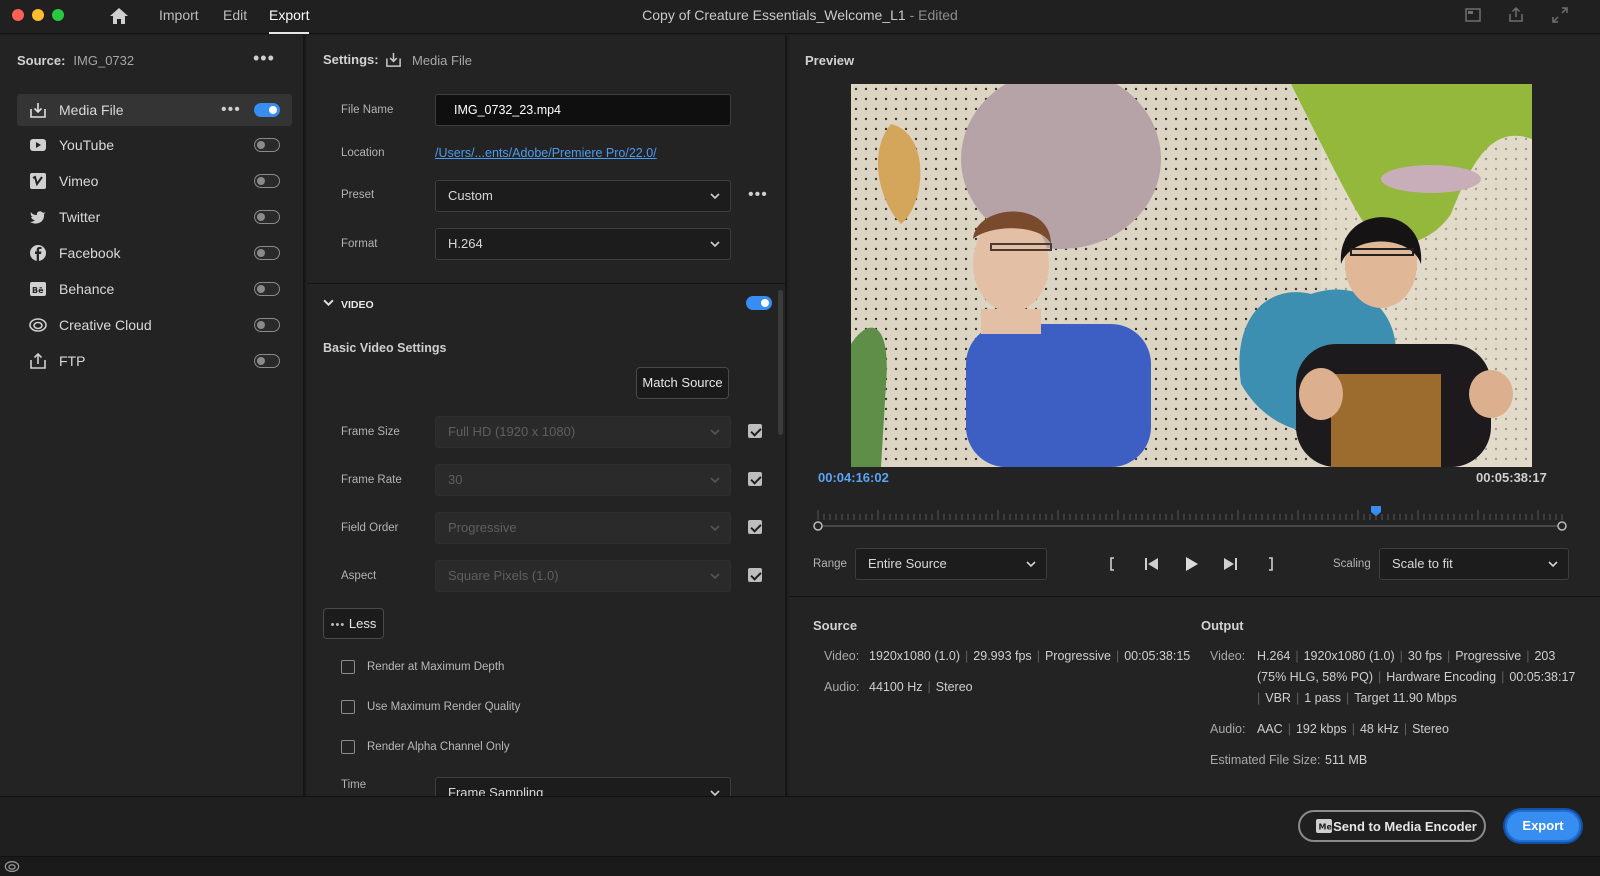 The height and width of the screenshot is (876, 1600). Describe the element at coordinates (835, 625) in the screenshot. I see `source-info-title: Source` at that location.